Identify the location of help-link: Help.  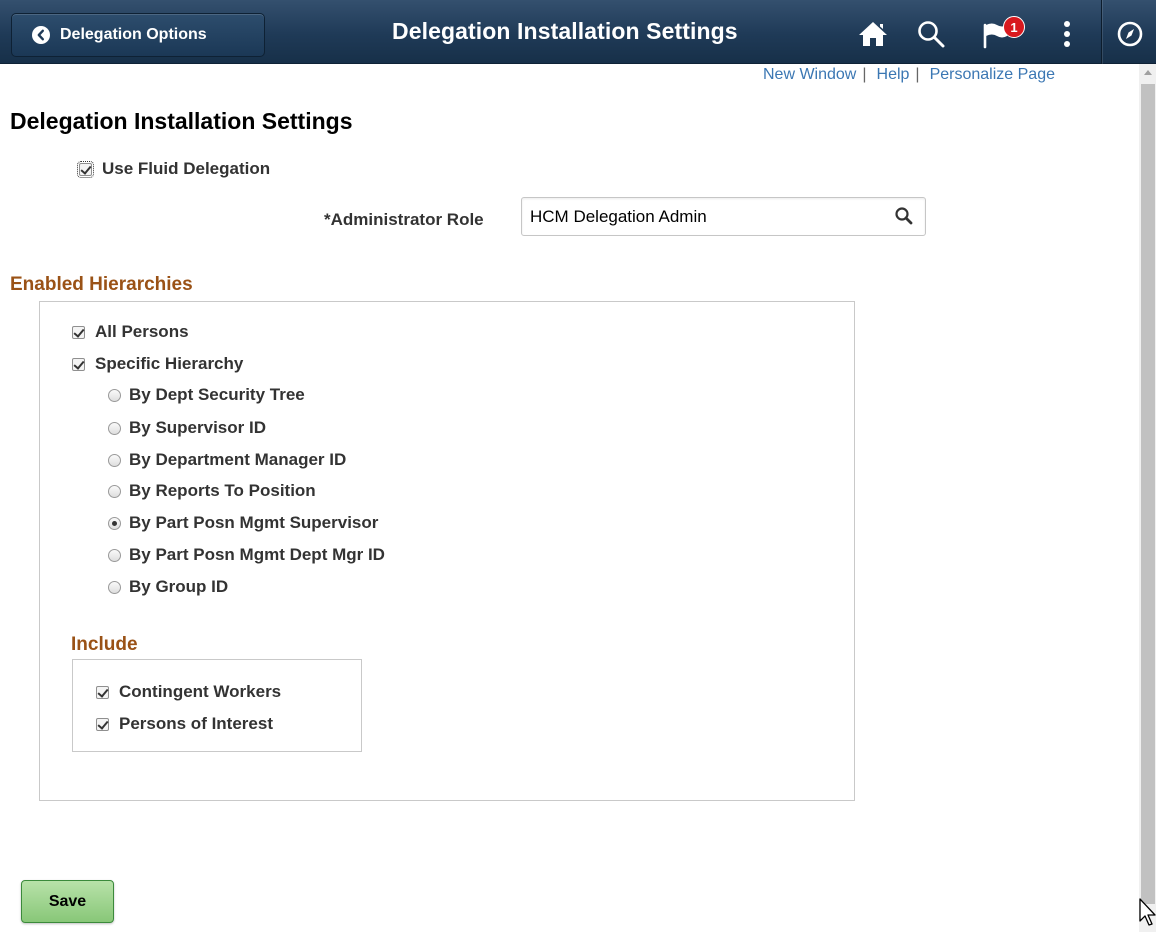
(893, 75).